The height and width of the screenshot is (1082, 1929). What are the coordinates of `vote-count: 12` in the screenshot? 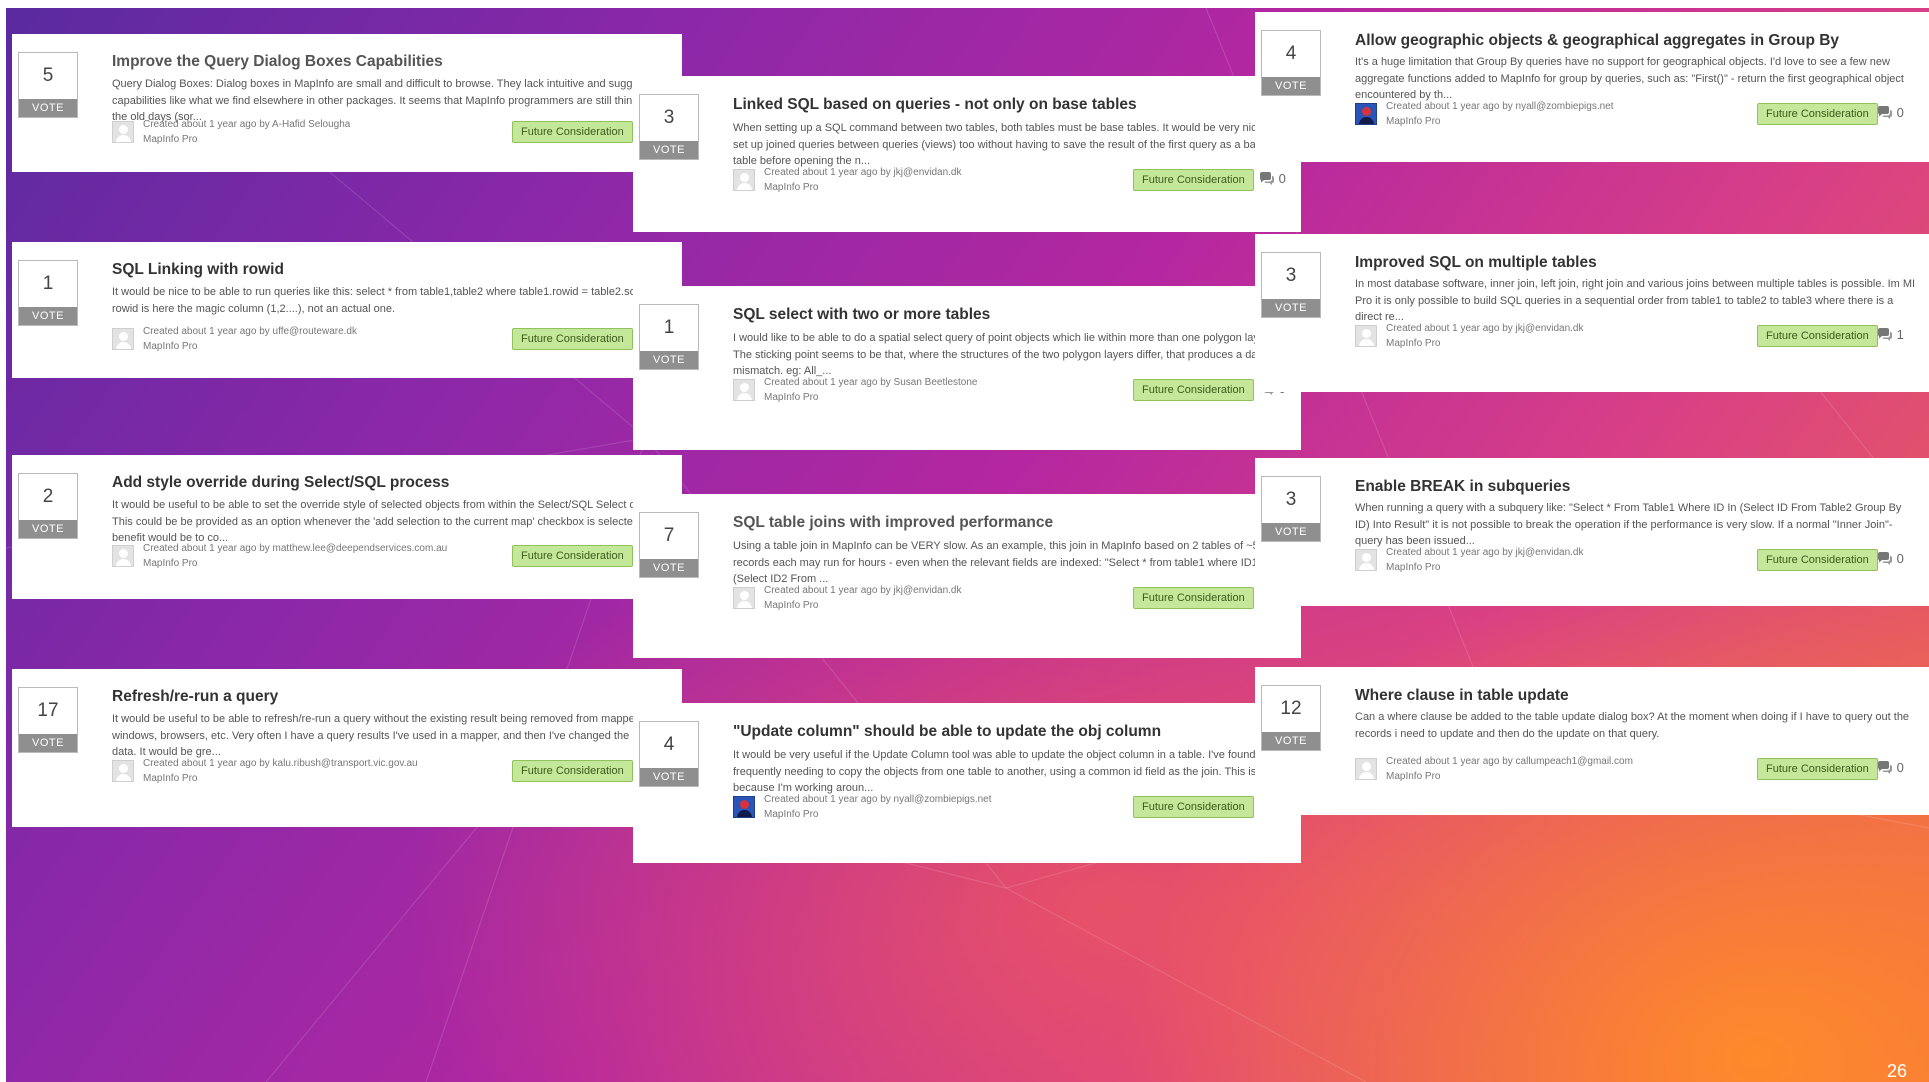 It's located at (1291, 708).